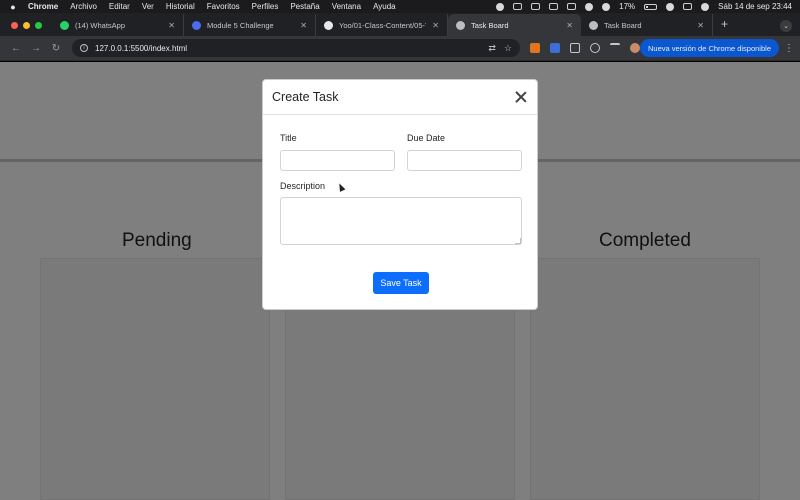 The height and width of the screenshot is (500, 800). I want to click on modal-body: Title Due Date Description Save Task, so click(400, 212).